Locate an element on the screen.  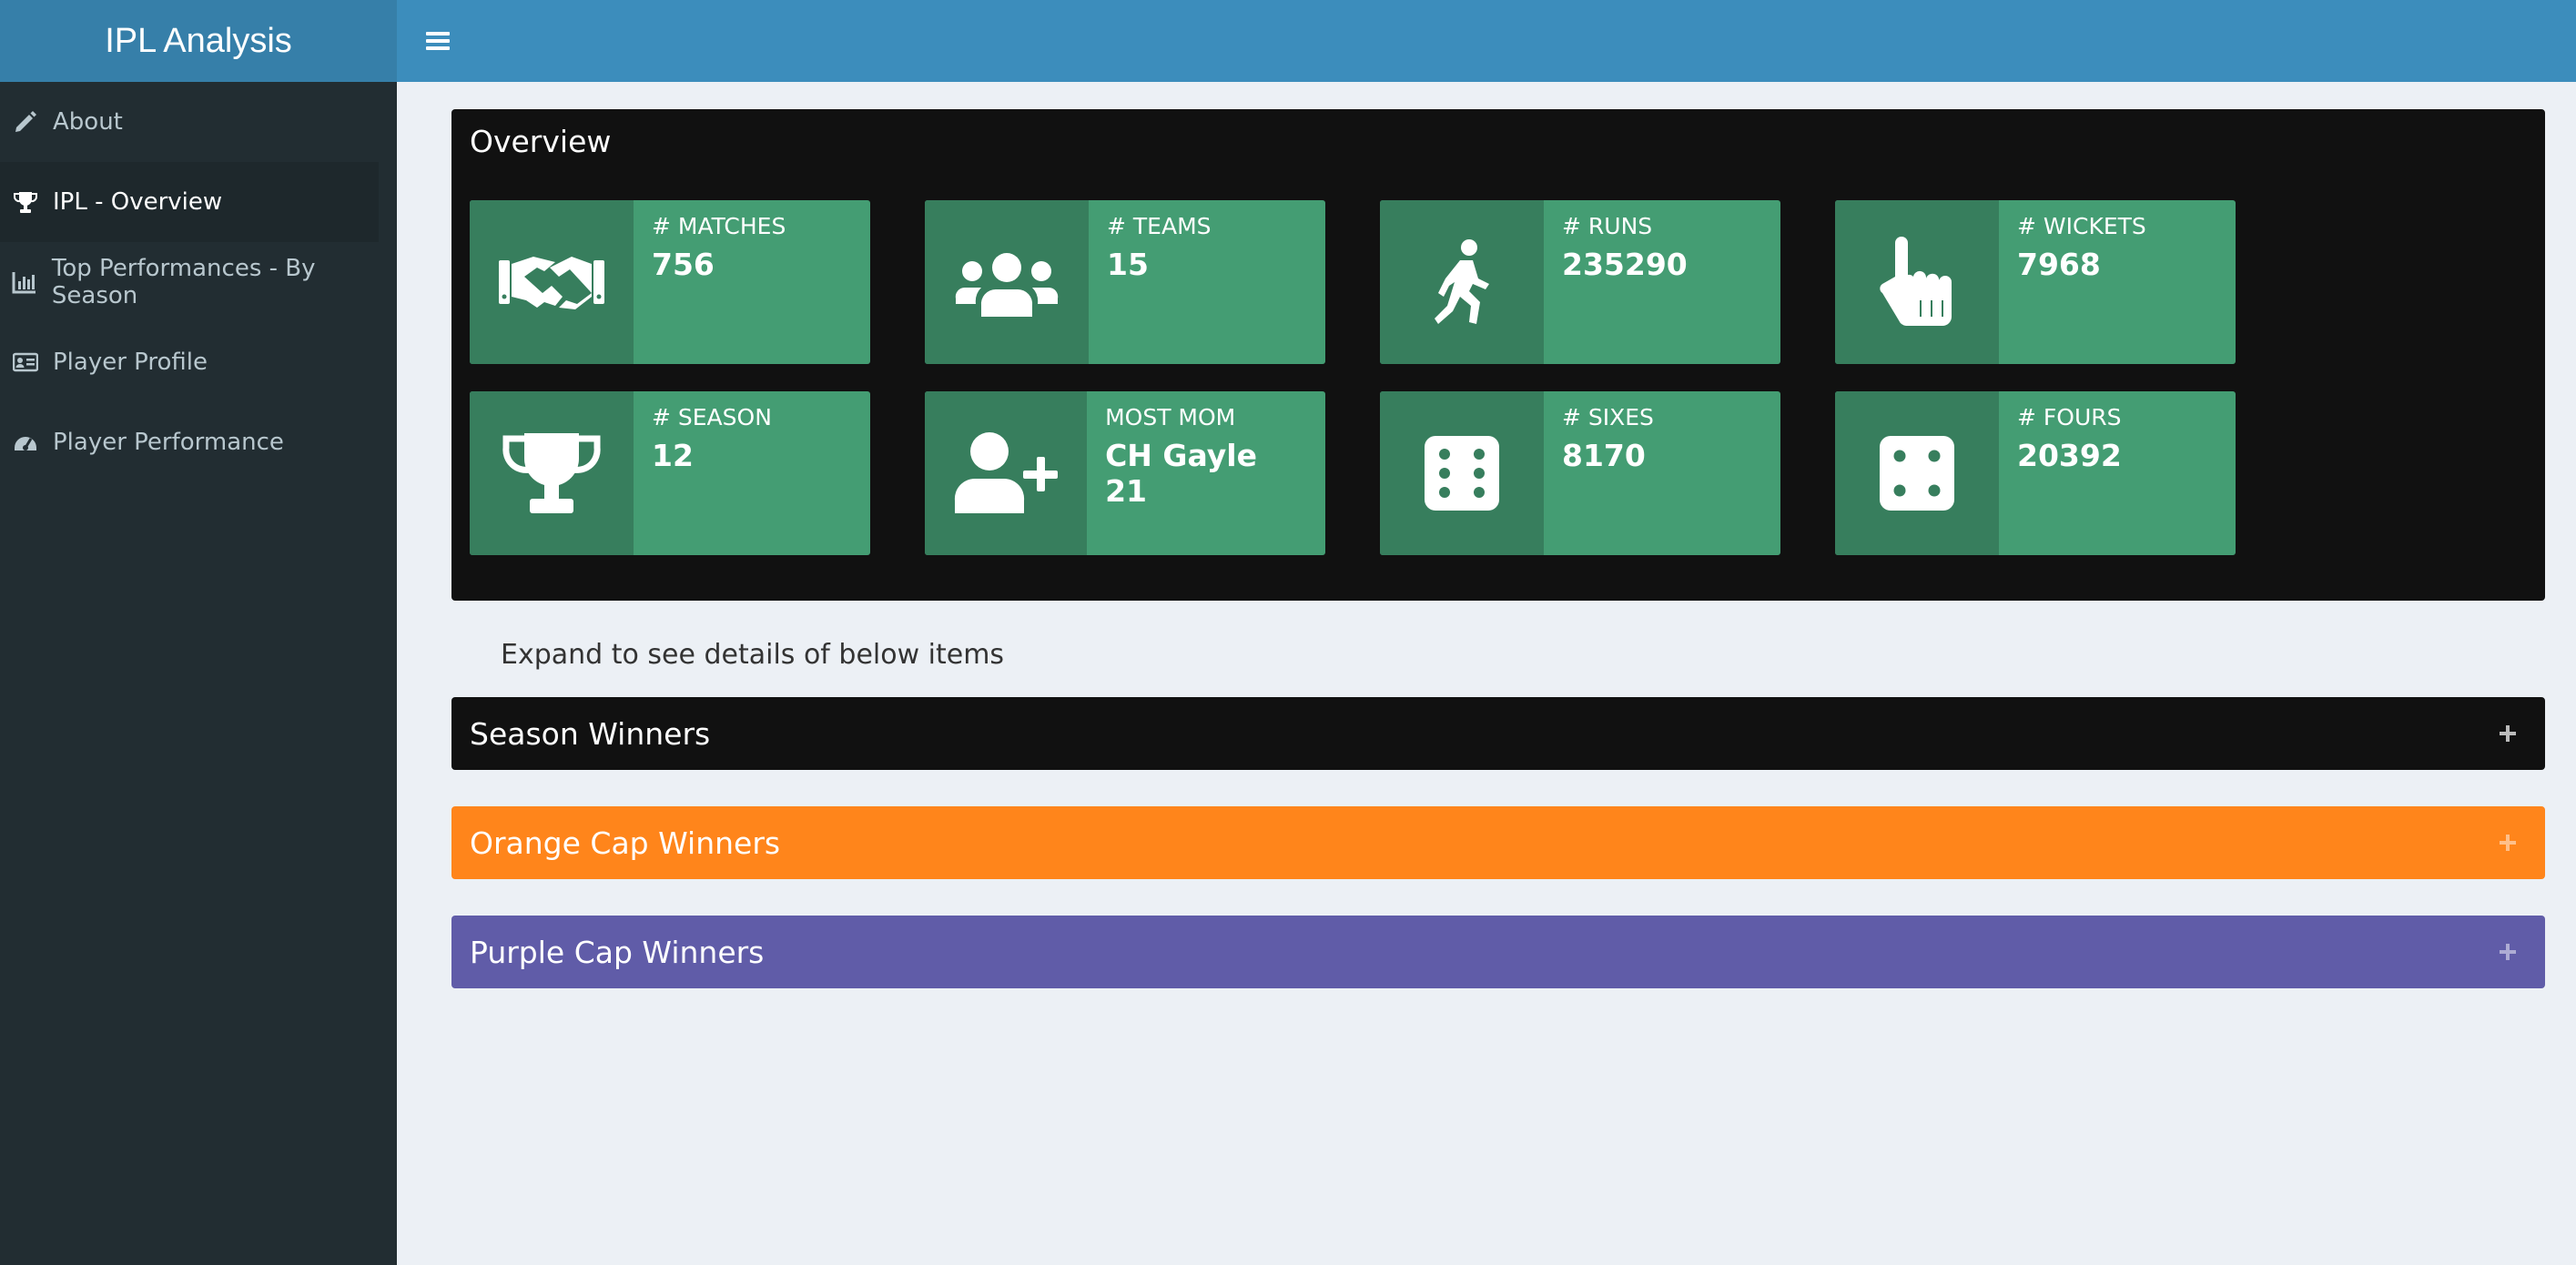
dice-four-icon is located at coordinates (1917, 473).